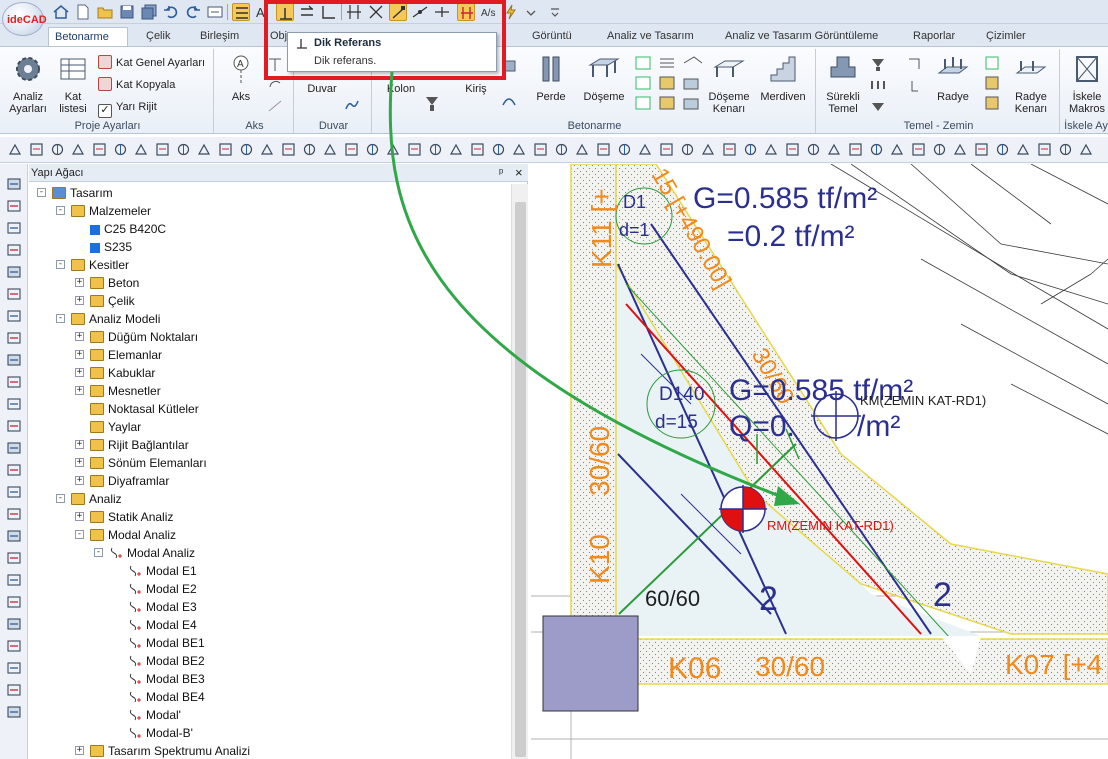 Image resolution: width=1108 pixels, height=759 pixels. What do you see at coordinates (352, 105) in the screenshot?
I see `wall-tool-icon` at bounding box center [352, 105].